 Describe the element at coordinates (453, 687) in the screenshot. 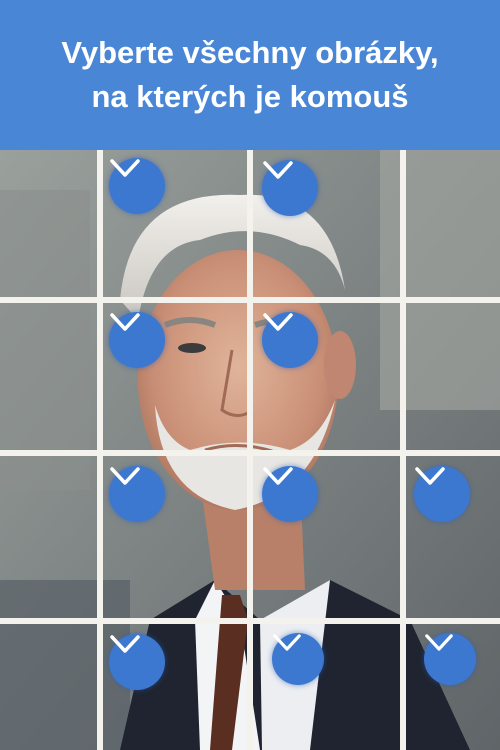

I see `tile-r4-c4` at that location.